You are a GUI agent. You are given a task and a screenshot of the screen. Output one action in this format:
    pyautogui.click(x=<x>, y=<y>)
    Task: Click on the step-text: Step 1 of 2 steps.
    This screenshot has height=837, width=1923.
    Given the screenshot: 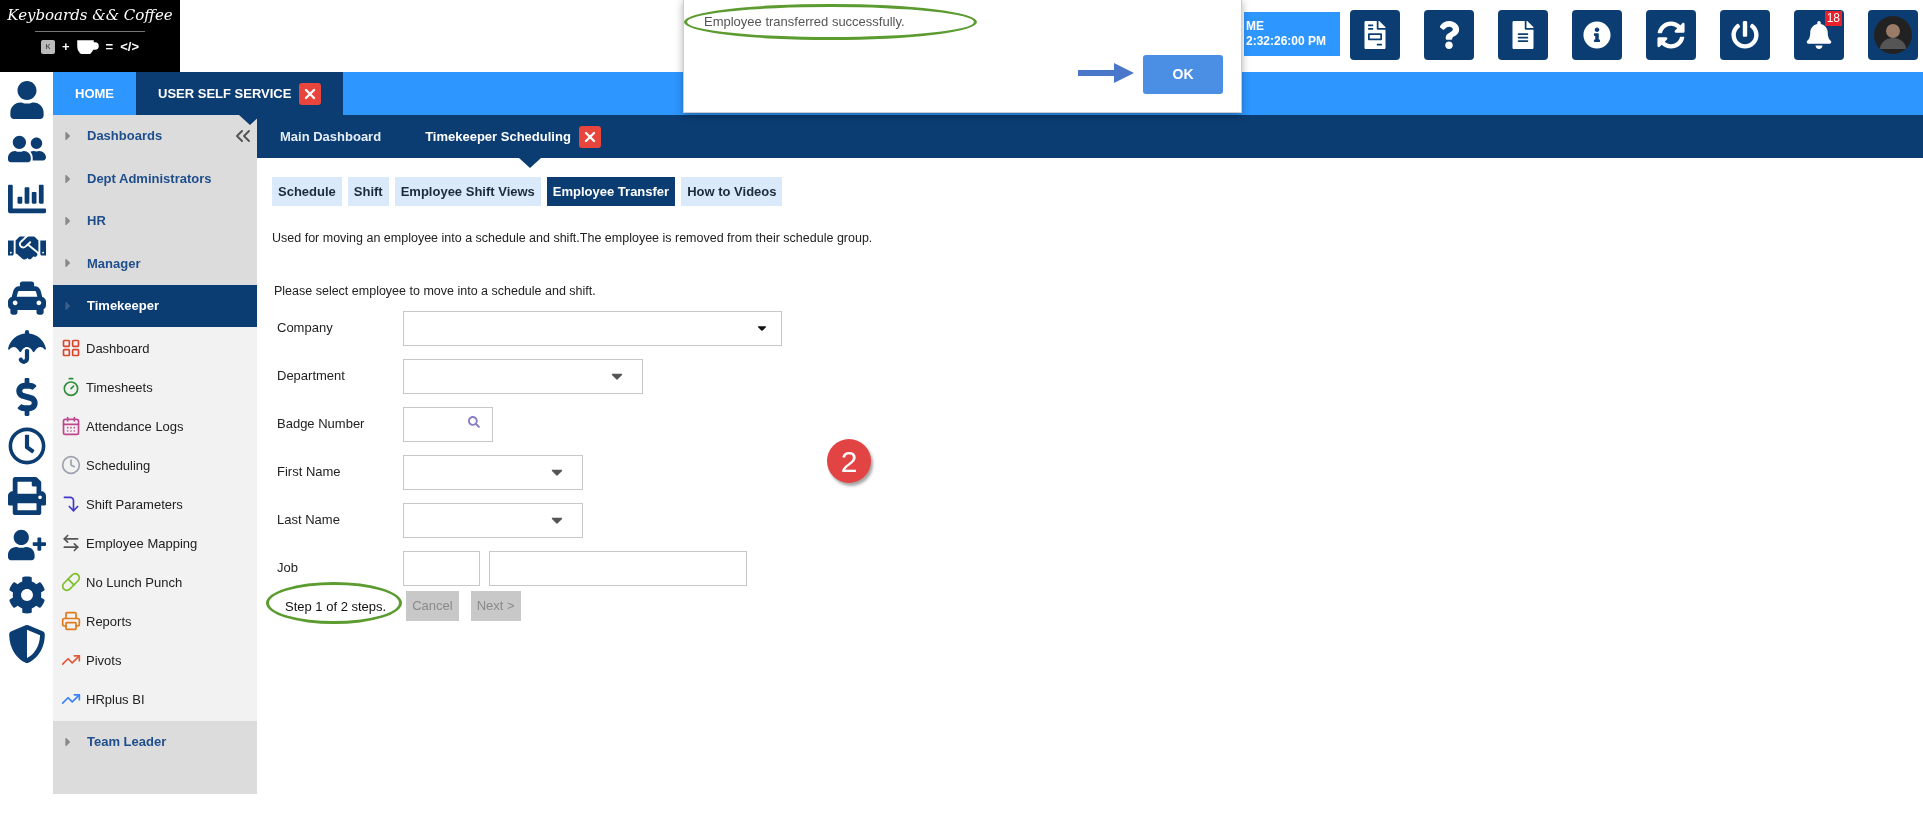 What is the action you would take?
    pyautogui.click(x=335, y=606)
    